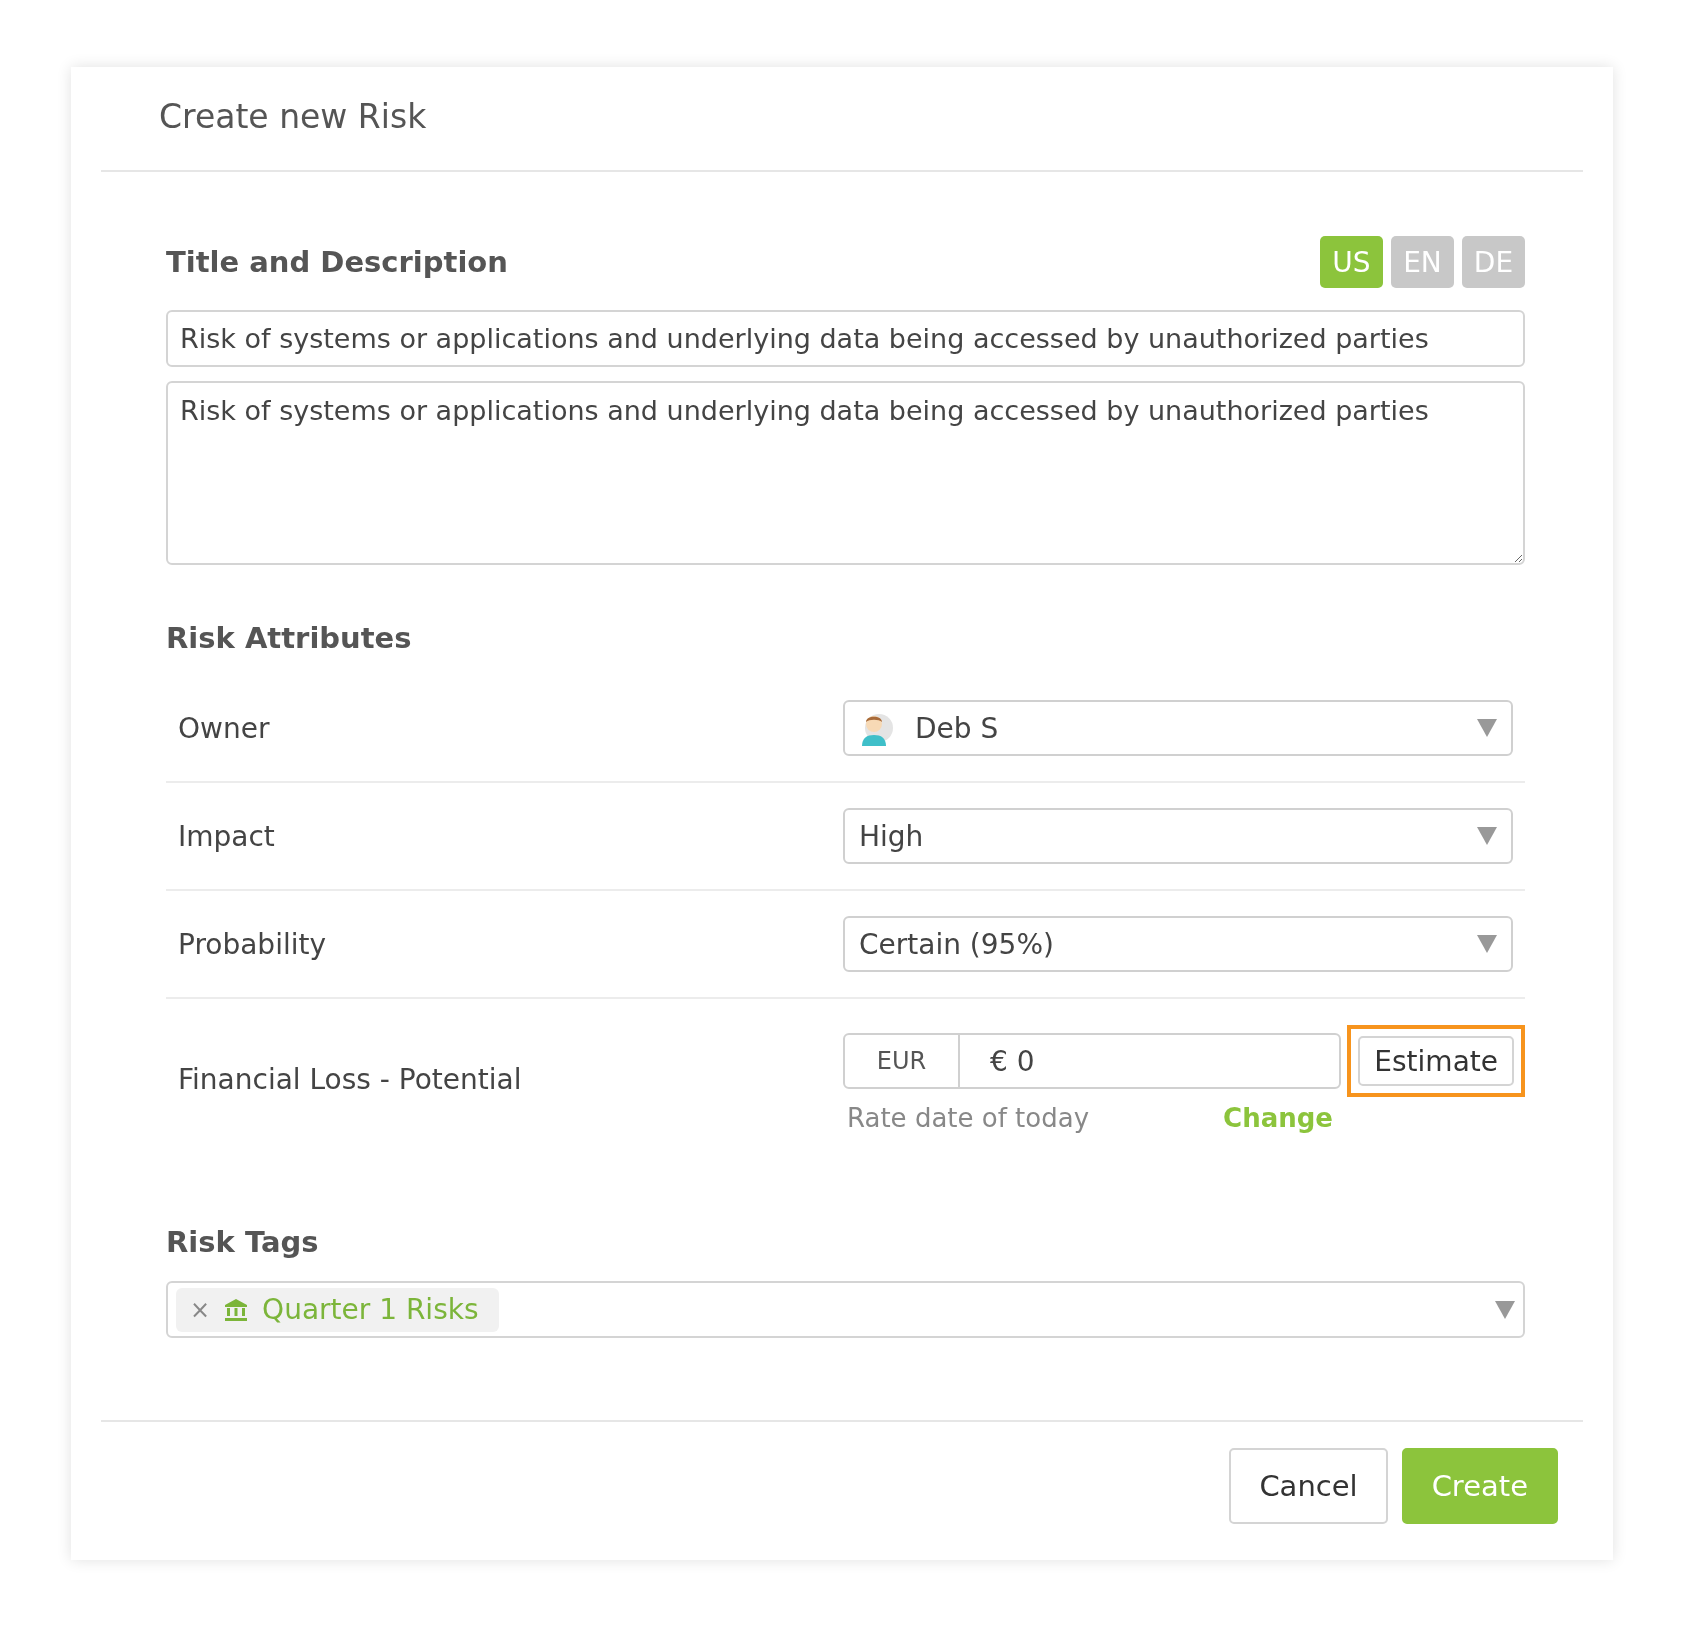 This screenshot has width=1686, height=1628. I want to click on section-heading: Risk Tags, so click(243, 1242).